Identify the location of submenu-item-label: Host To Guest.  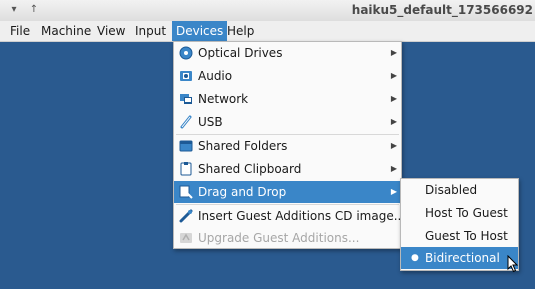
(466, 213).